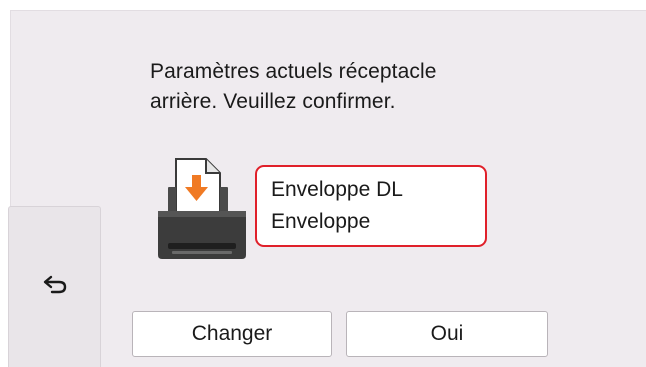 This screenshot has height=367, width=646. Describe the element at coordinates (337, 189) in the screenshot. I see `paper-size-value: Enveloppe DL` at that location.